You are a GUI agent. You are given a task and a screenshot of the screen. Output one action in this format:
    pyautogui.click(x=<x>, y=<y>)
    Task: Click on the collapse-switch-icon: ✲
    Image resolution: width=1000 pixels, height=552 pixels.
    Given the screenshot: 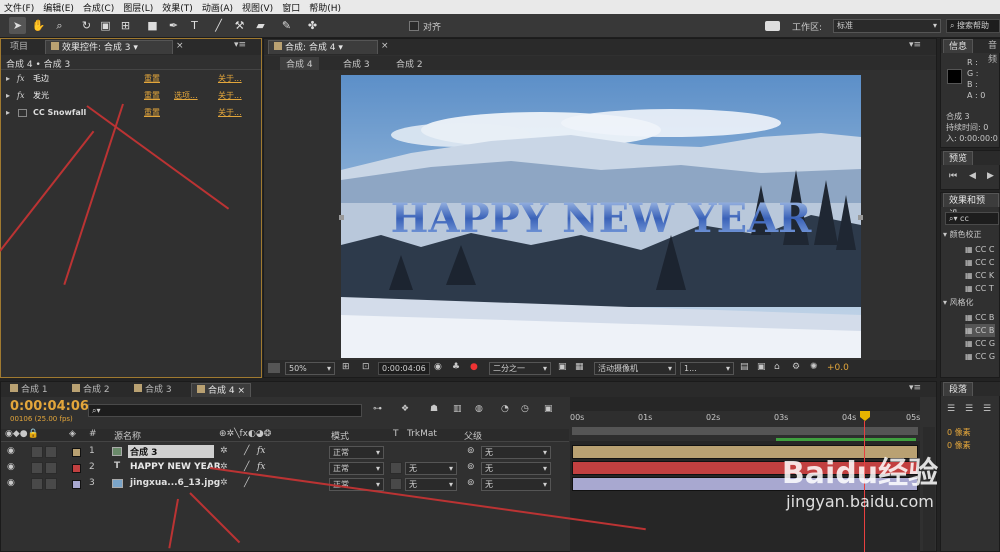 What is the action you would take?
    pyautogui.click(x=224, y=451)
    